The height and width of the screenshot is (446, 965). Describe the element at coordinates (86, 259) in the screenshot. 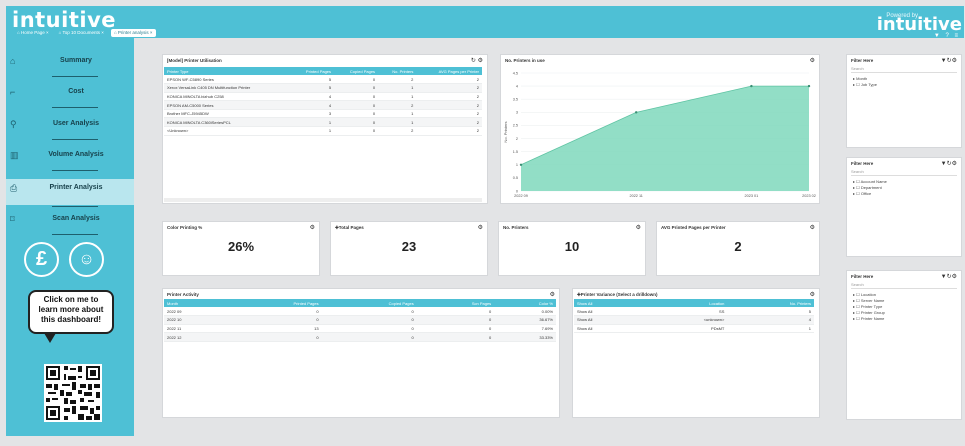

I see `worker-badge-icon: ☺` at that location.